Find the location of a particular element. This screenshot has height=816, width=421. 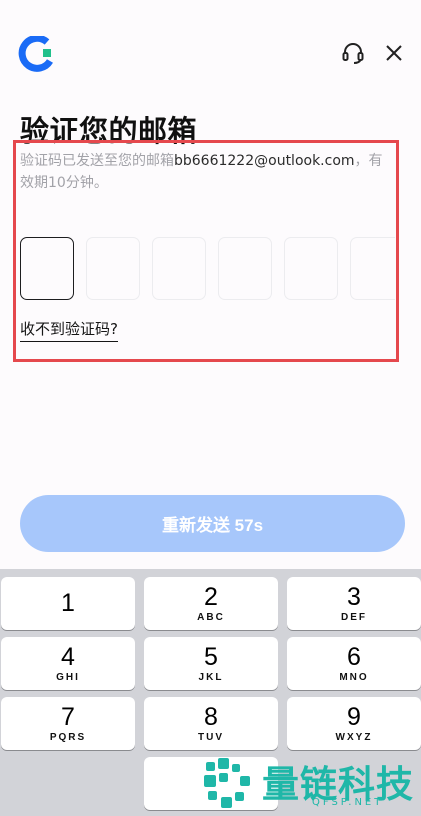

key-digit: 4 is located at coordinates (68, 657).